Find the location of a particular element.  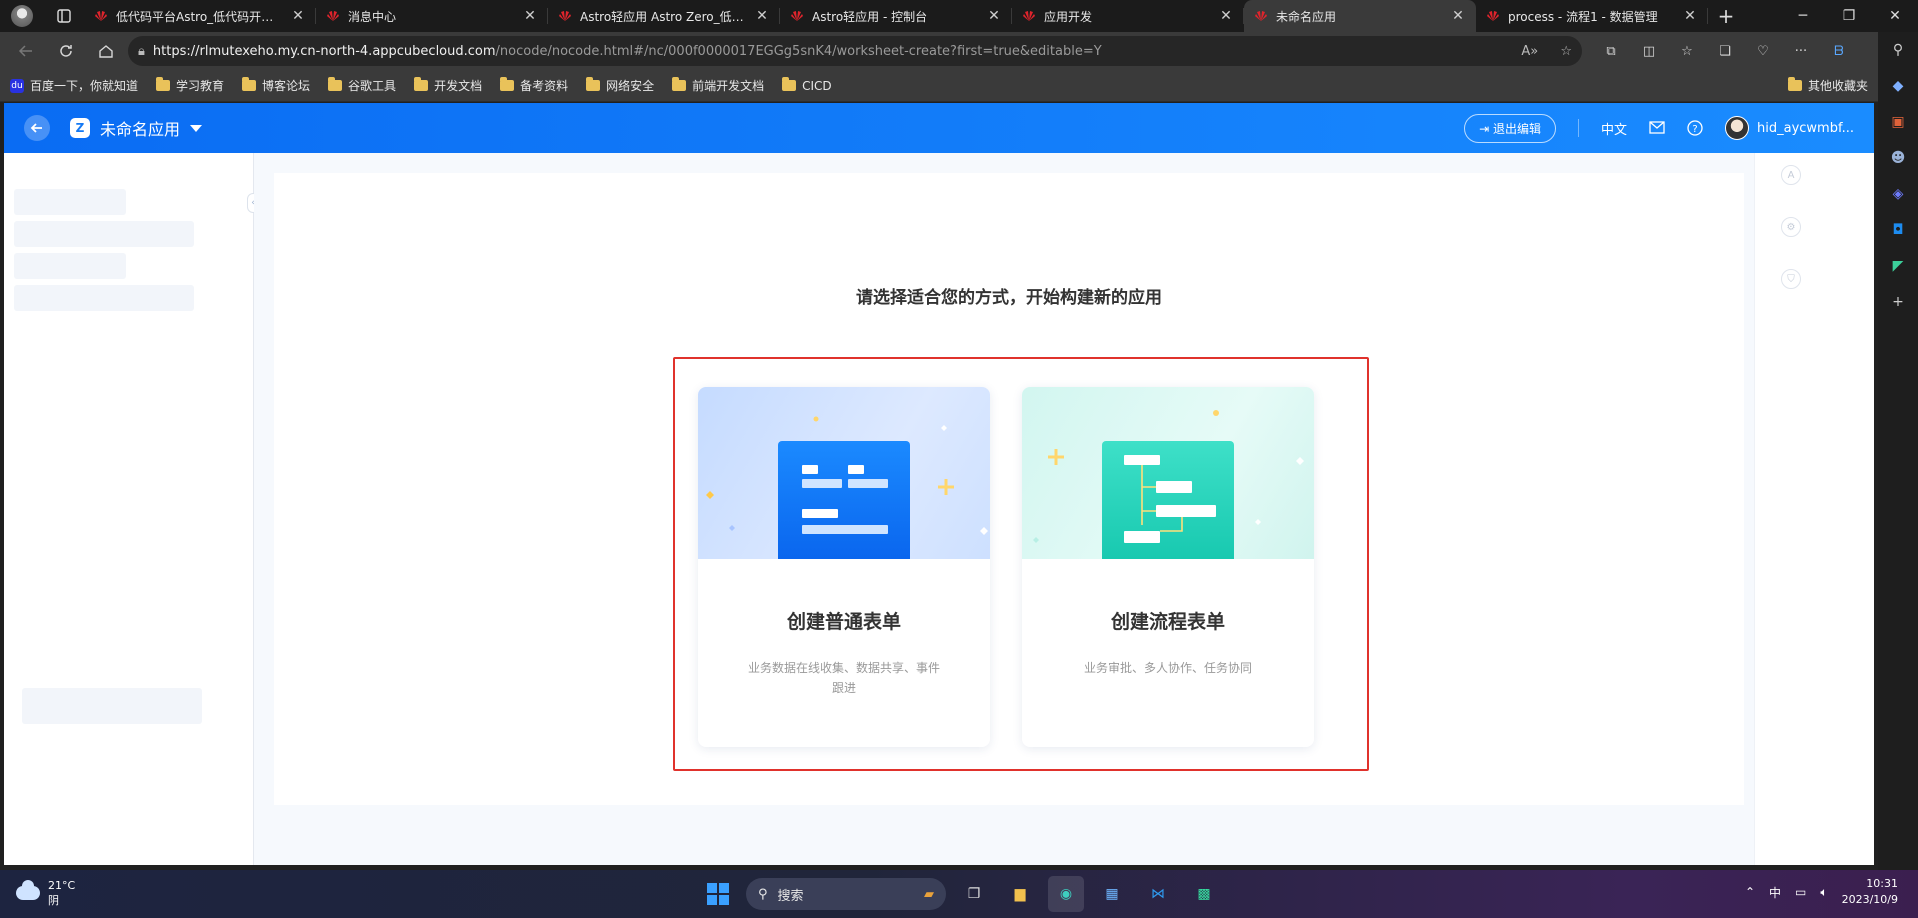

exit-icon: ⇥ is located at coordinates (1486, 128).